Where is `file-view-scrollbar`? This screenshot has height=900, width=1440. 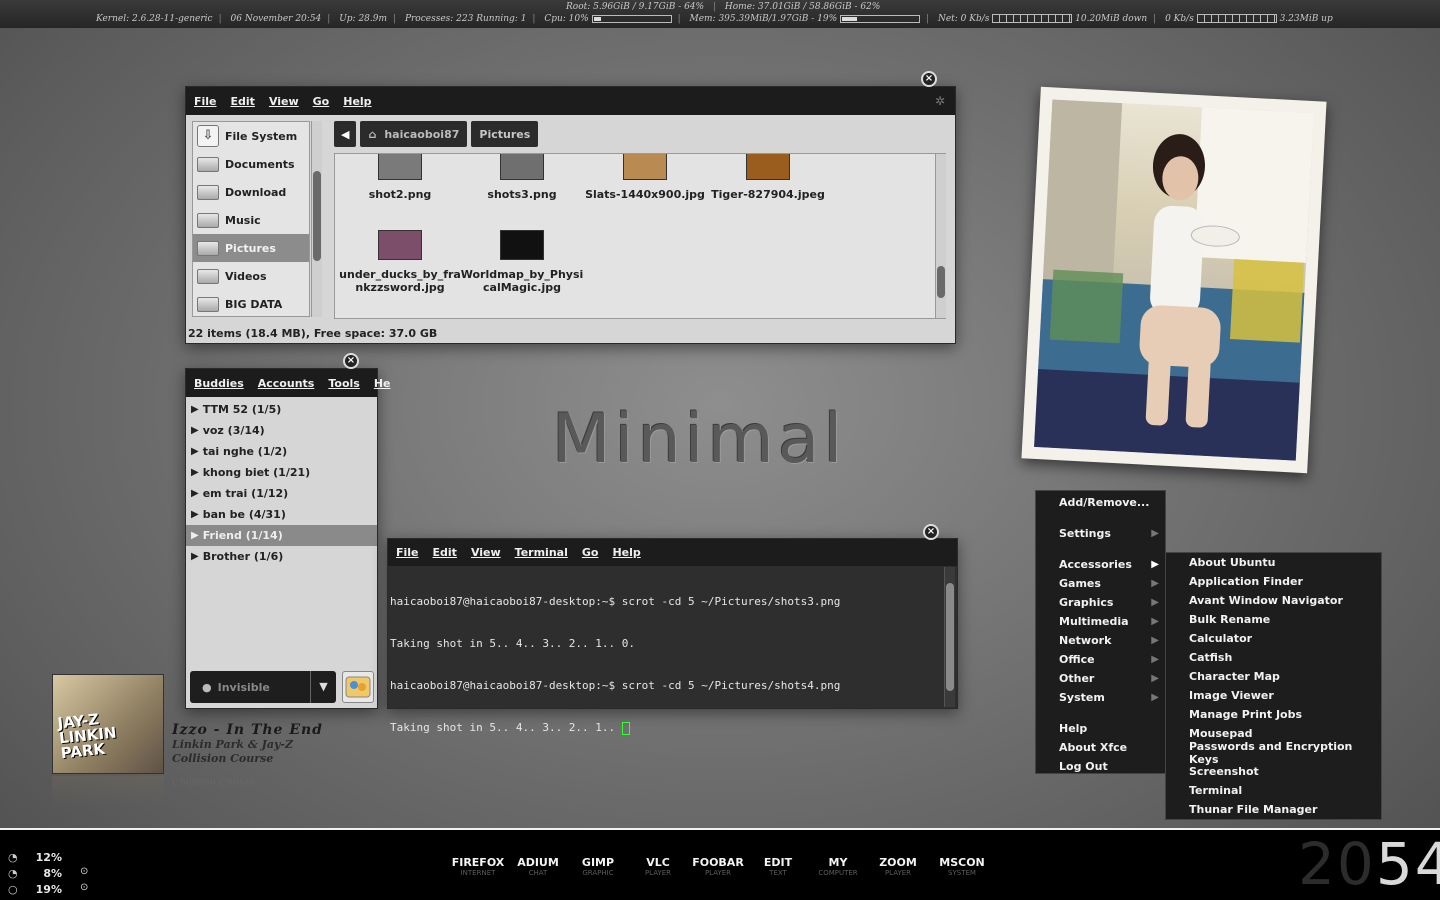 file-view-scrollbar is located at coordinates (940, 236).